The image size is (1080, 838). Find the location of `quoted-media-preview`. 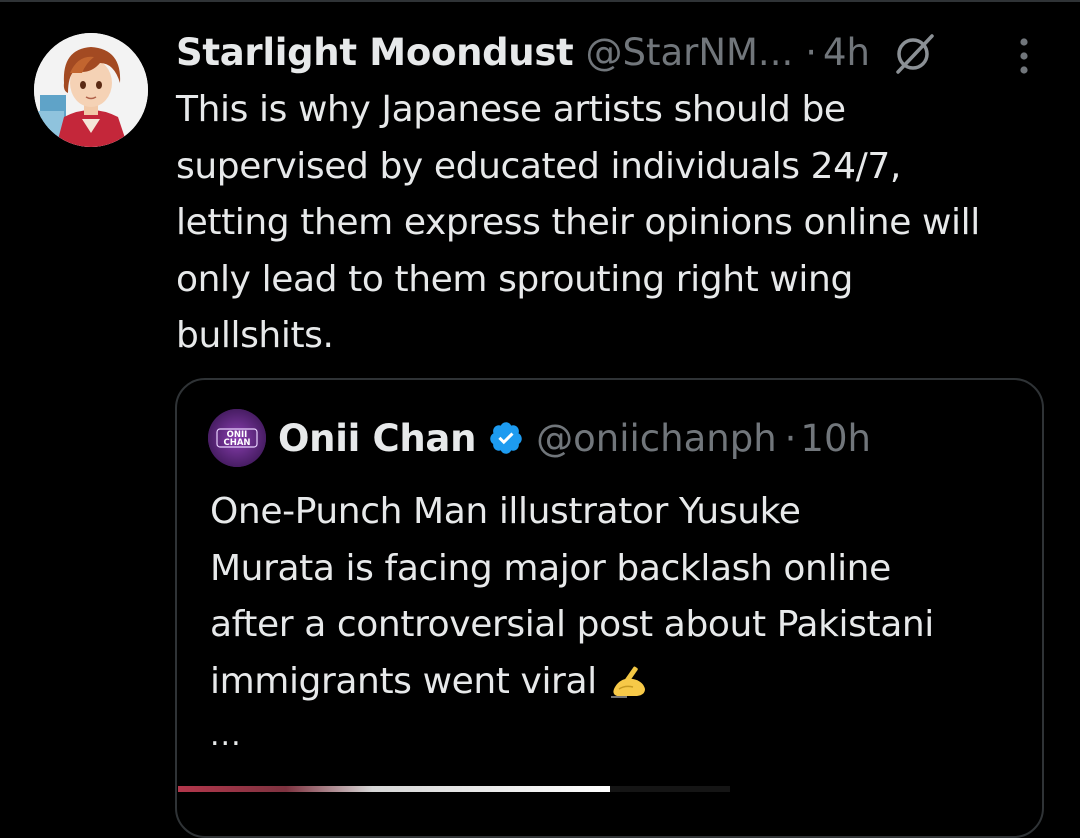

quoted-media-preview is located at coordinates (394, 789).